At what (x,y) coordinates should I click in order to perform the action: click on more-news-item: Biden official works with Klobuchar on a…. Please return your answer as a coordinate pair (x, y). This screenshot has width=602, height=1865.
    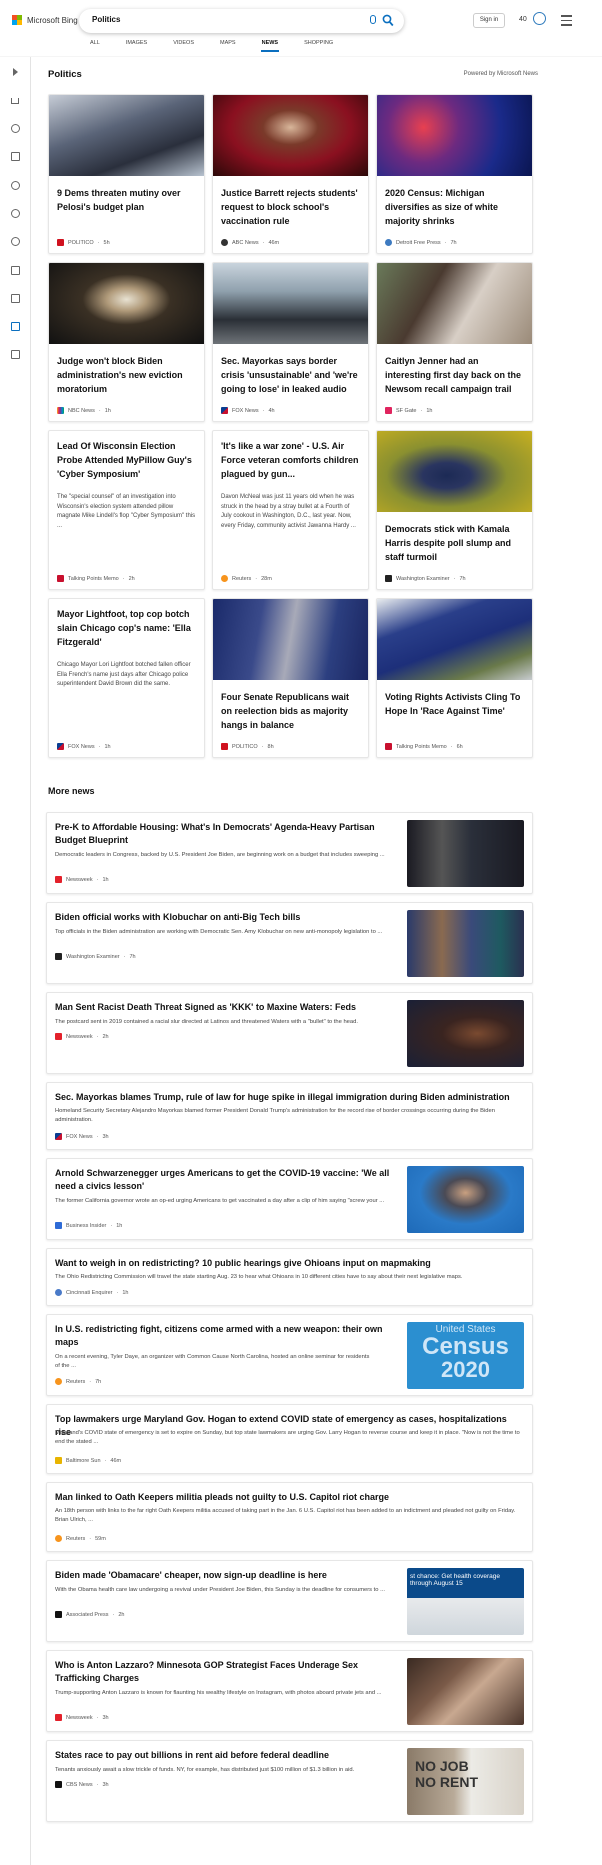
    Looking at the image, I should click on (289, 943).